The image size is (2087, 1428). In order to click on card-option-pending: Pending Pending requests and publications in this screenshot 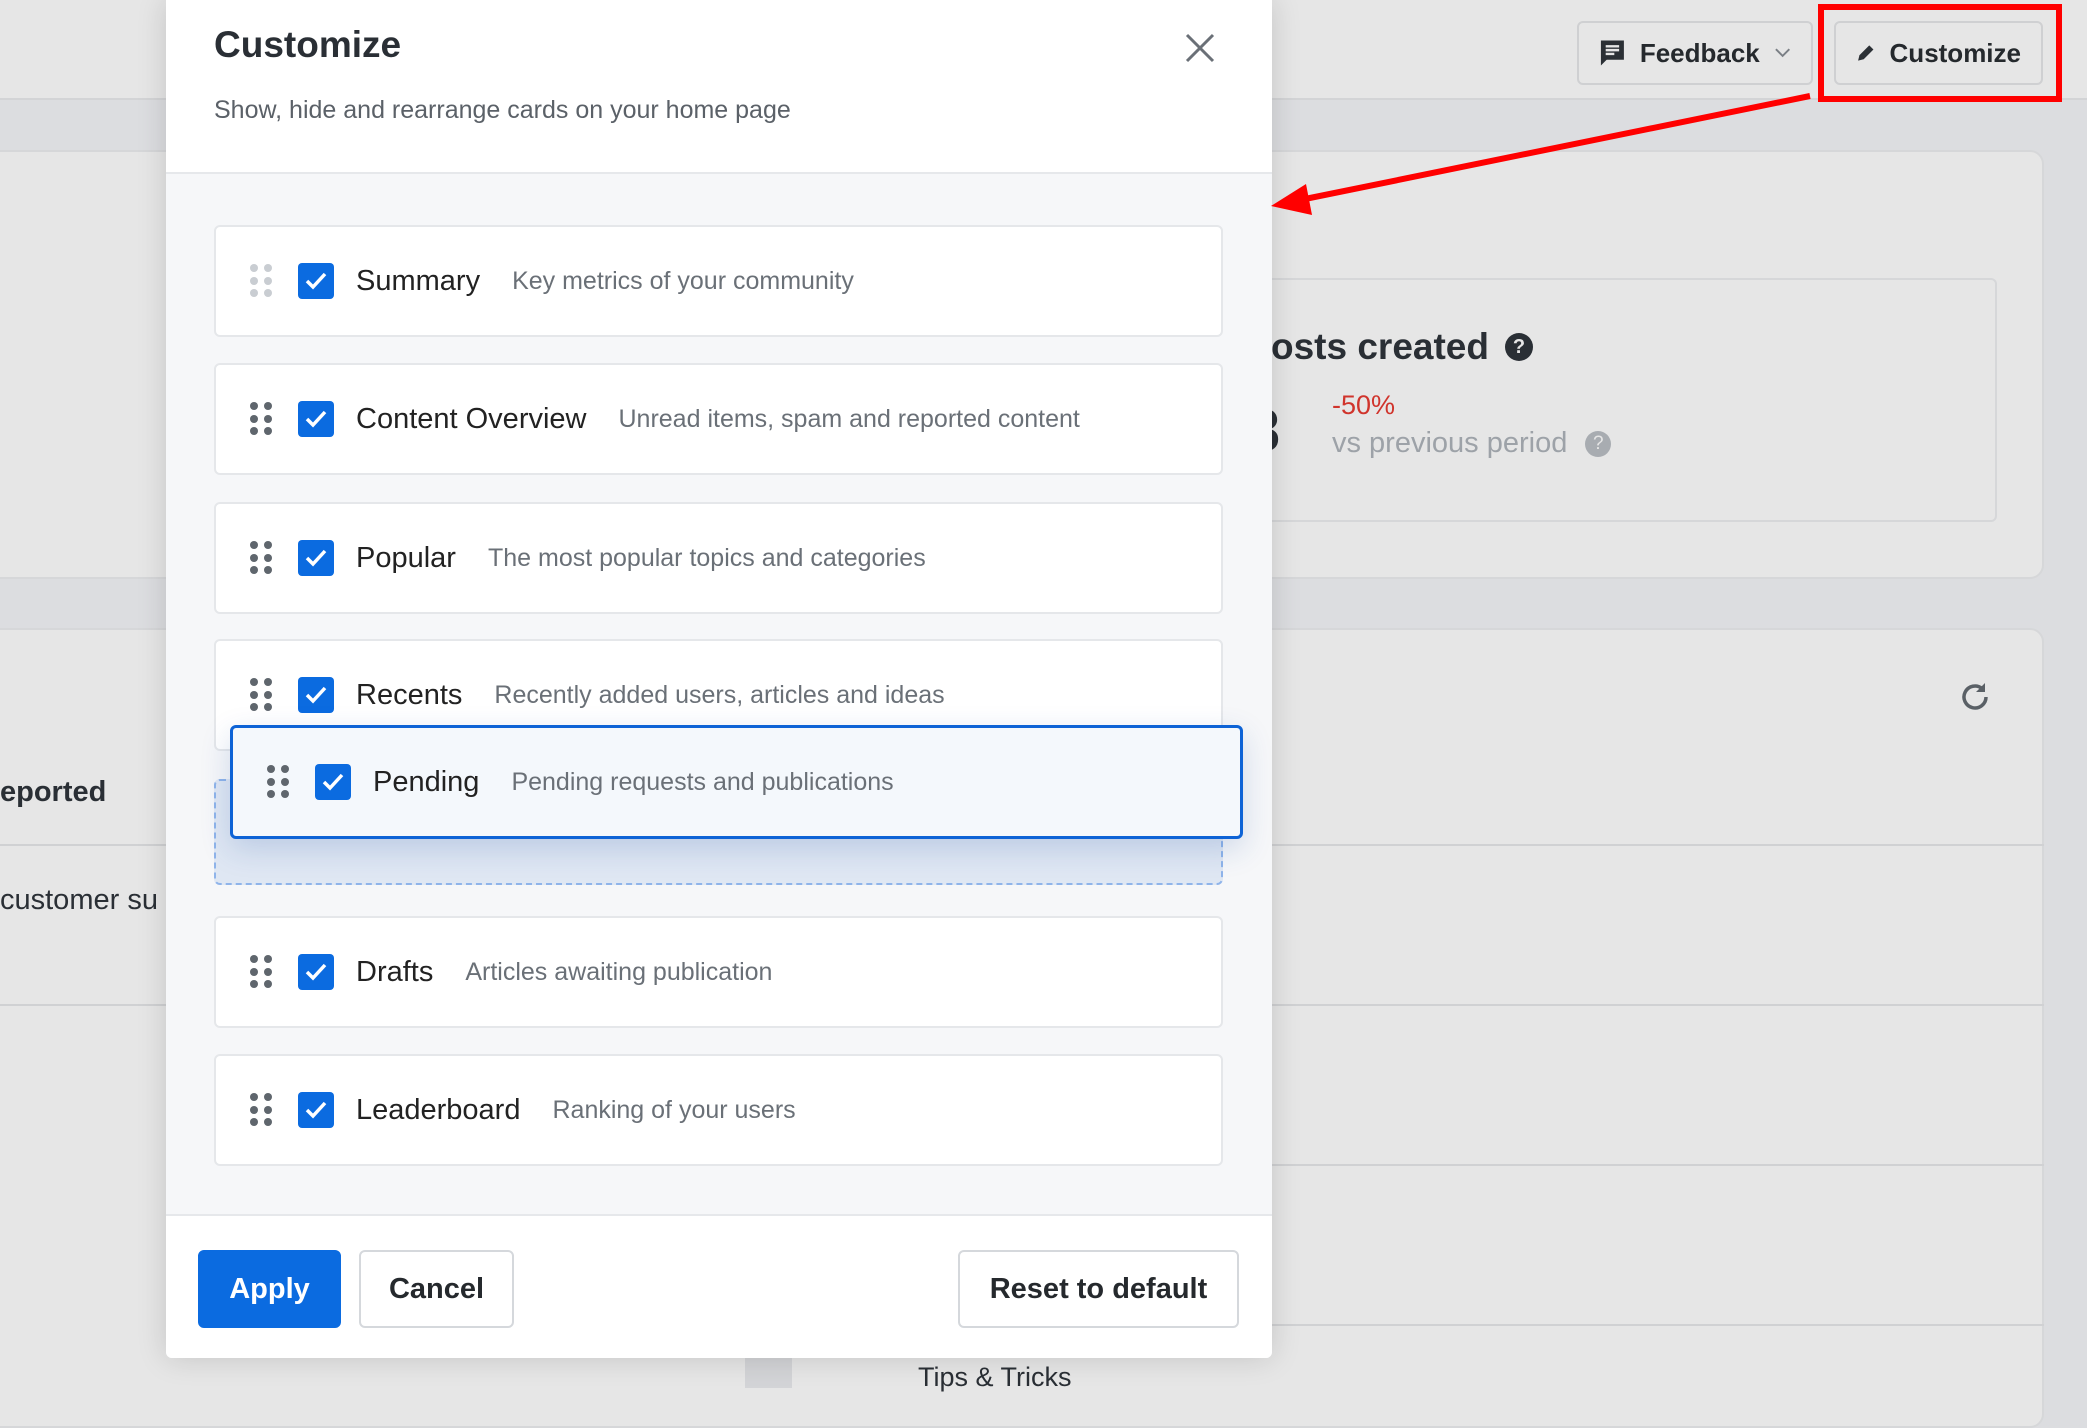, I will do `click(736, 782)`.